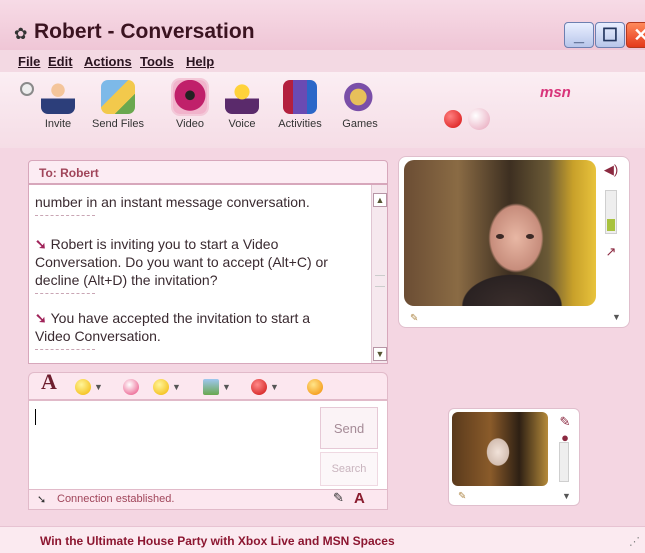  I want to click on games-icon, so click(360, 97).